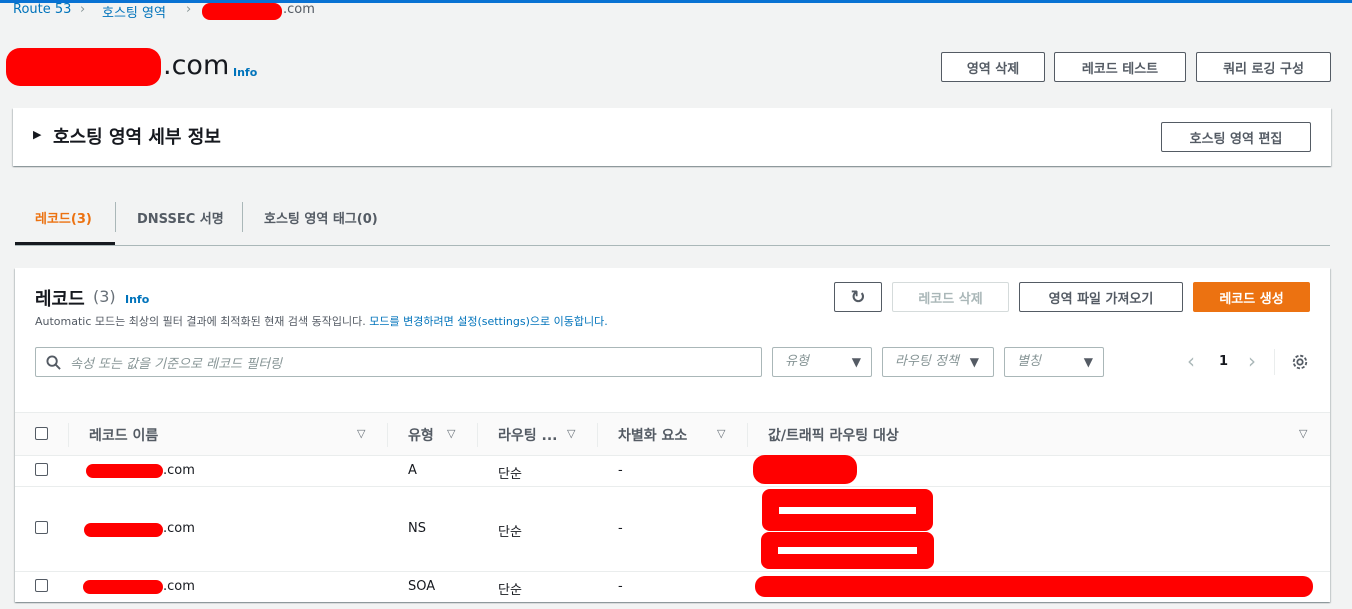 This screenshot has width=1352, height=609. Describe the element at coordinates (180, 217) in the screenshot. I see `tab-dnssec: DNSSEC 서명` at that location.